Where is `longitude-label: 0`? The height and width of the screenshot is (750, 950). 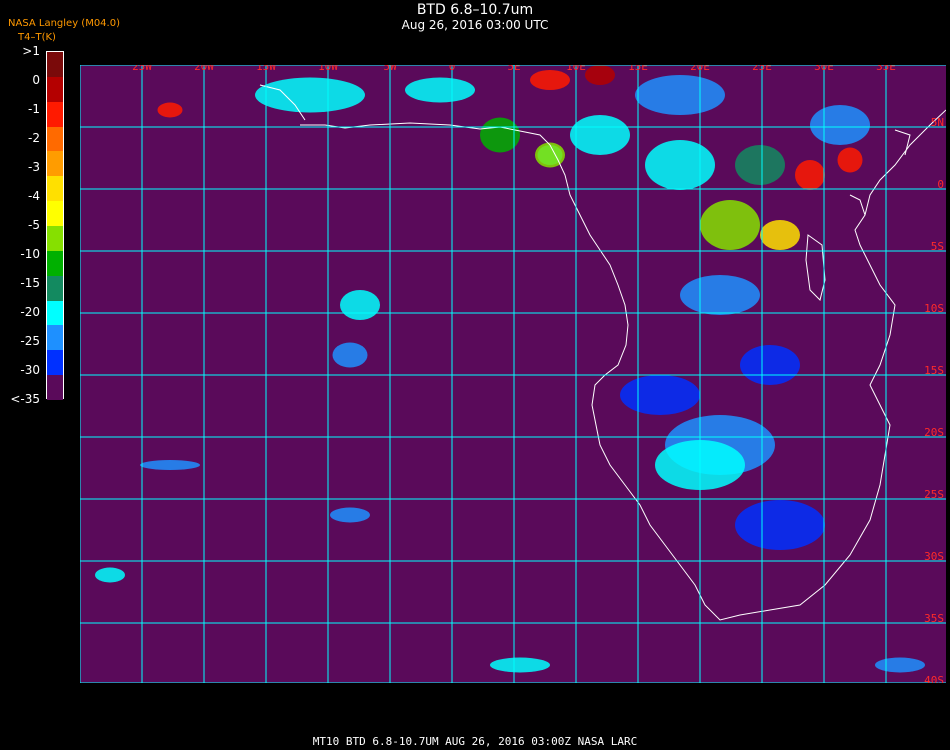
longitude-label: 0 is located at coordinates (452, 69).